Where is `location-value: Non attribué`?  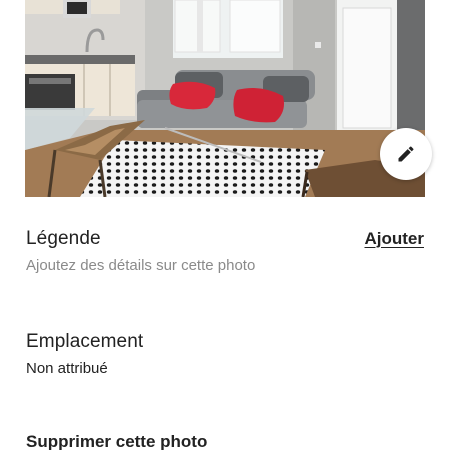
location-value: Non attribué is located at coordinates (67, 368).